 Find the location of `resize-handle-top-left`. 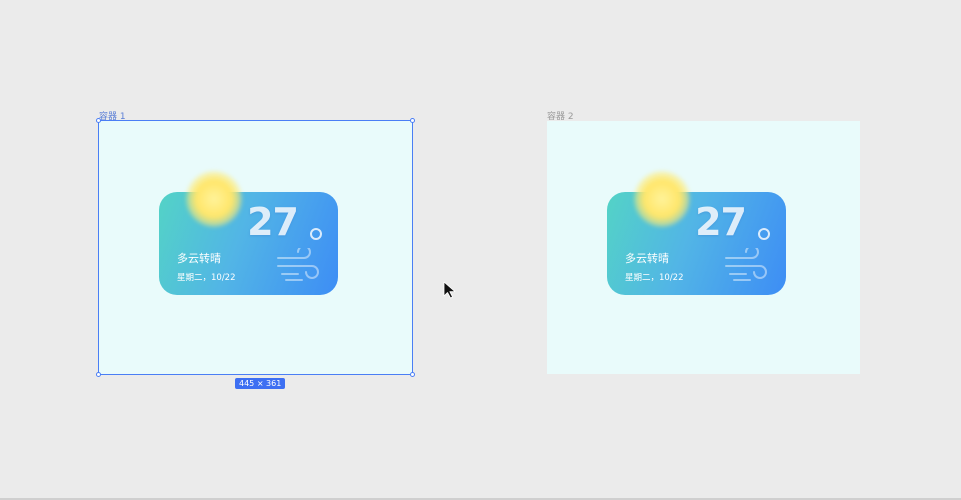

resize-handle-top-left is located at coordinates (98, 120).